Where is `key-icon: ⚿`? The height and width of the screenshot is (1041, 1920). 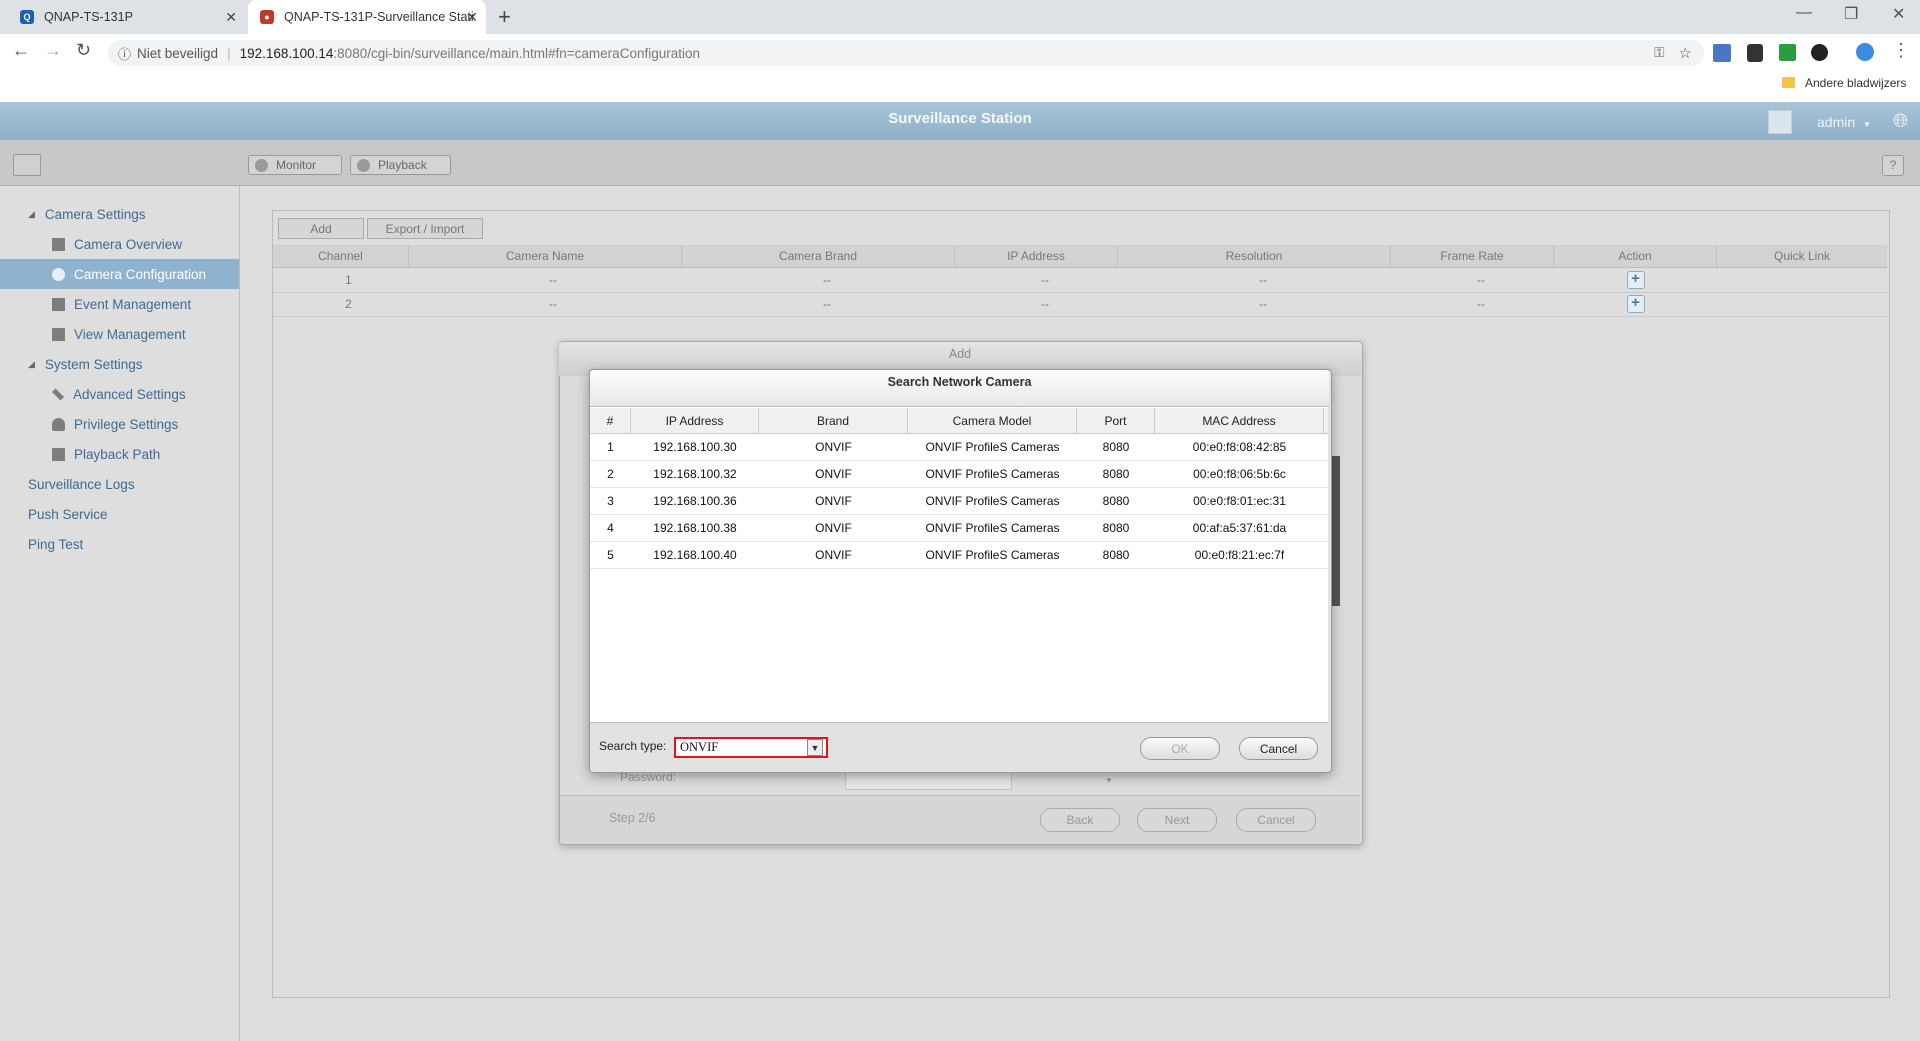
key-icon: ⚿ is located at coordinates (1659, 53).